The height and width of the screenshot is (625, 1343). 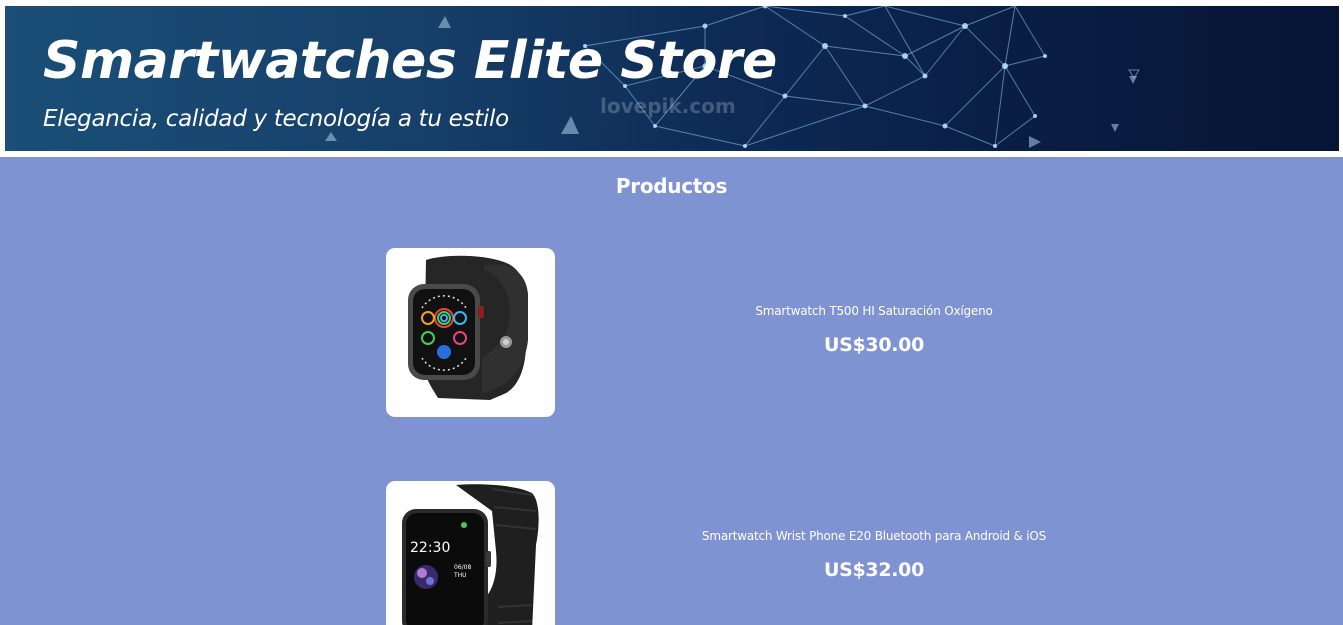 I want to click on svg-text: 22:30, so click(x=430, y=548).